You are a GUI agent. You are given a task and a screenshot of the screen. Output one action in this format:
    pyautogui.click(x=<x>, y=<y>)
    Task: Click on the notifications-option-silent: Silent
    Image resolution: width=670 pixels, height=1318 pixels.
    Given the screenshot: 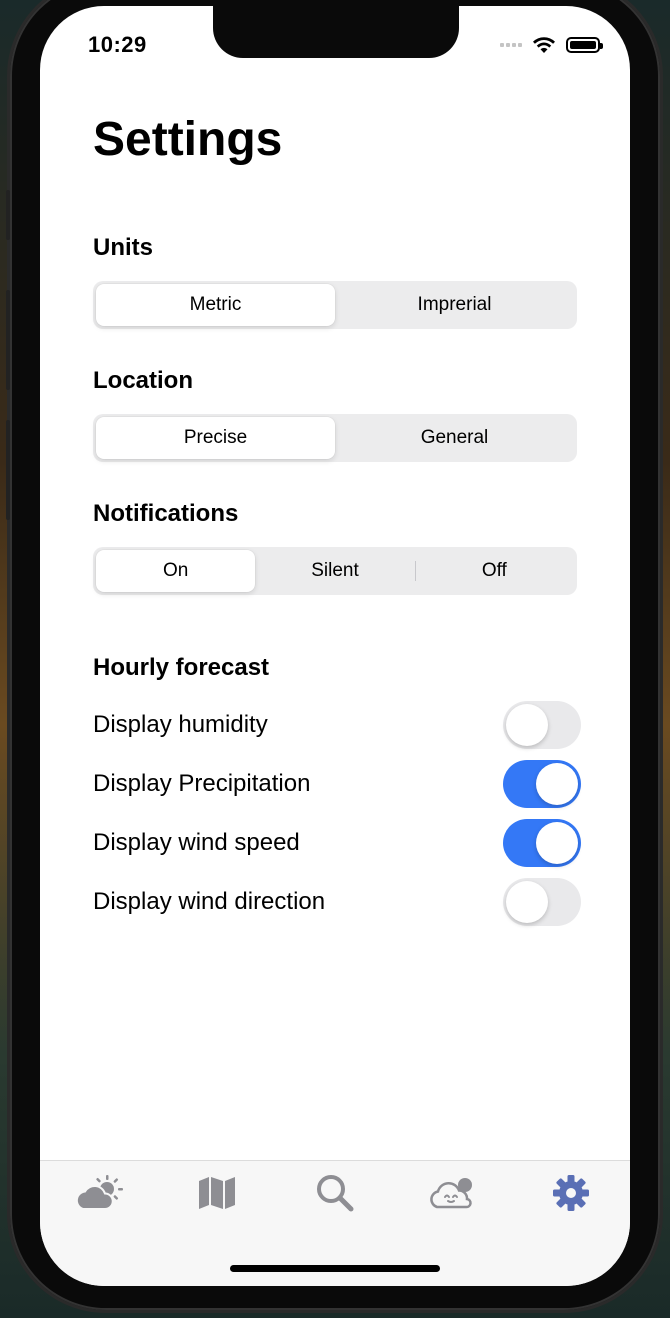 What is the action you would take?
    pyautogui.click(x=334, y=571)
    